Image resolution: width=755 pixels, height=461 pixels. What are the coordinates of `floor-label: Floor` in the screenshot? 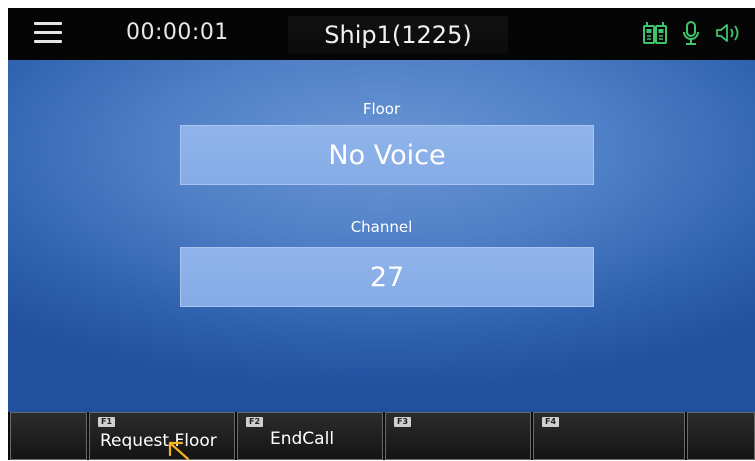 It's located at (381, 109).